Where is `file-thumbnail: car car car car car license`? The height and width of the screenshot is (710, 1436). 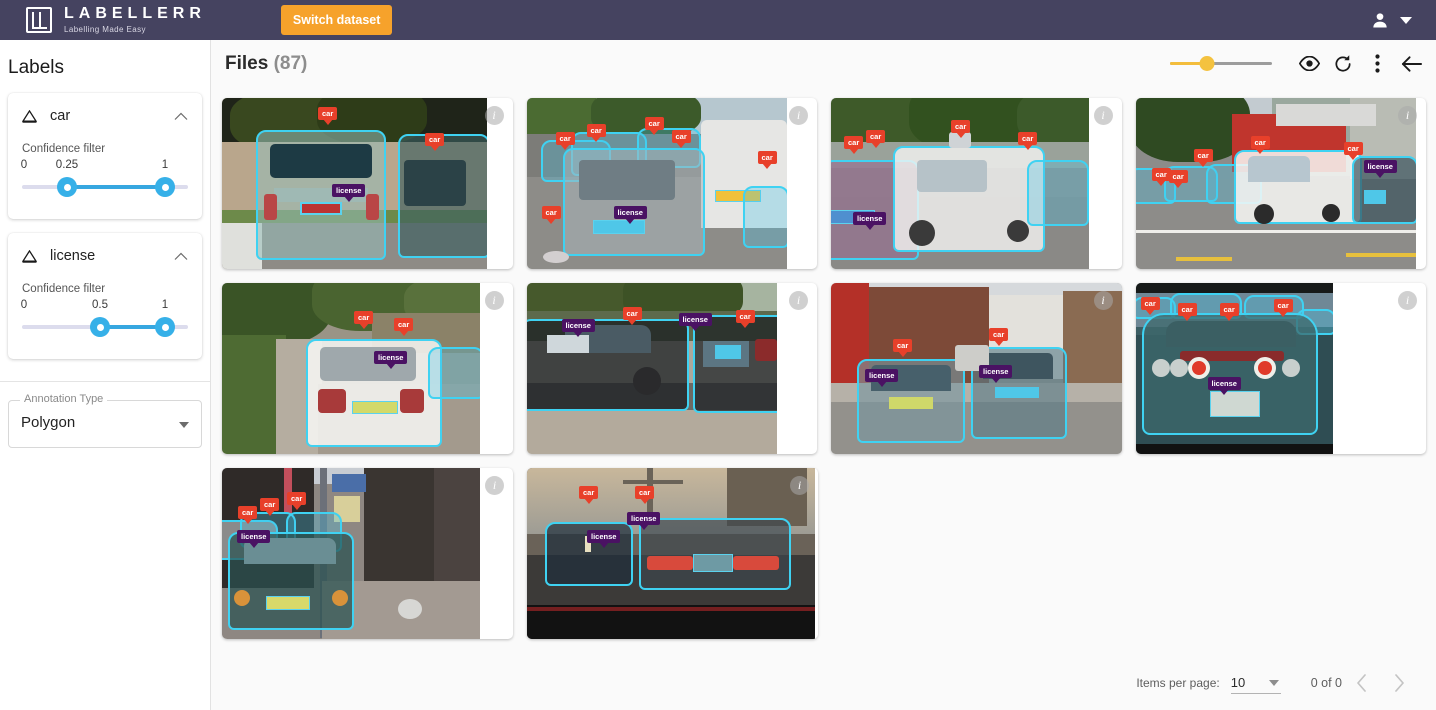 file-thumbnail: car car car car car license is located at coordinates (1275, 183).